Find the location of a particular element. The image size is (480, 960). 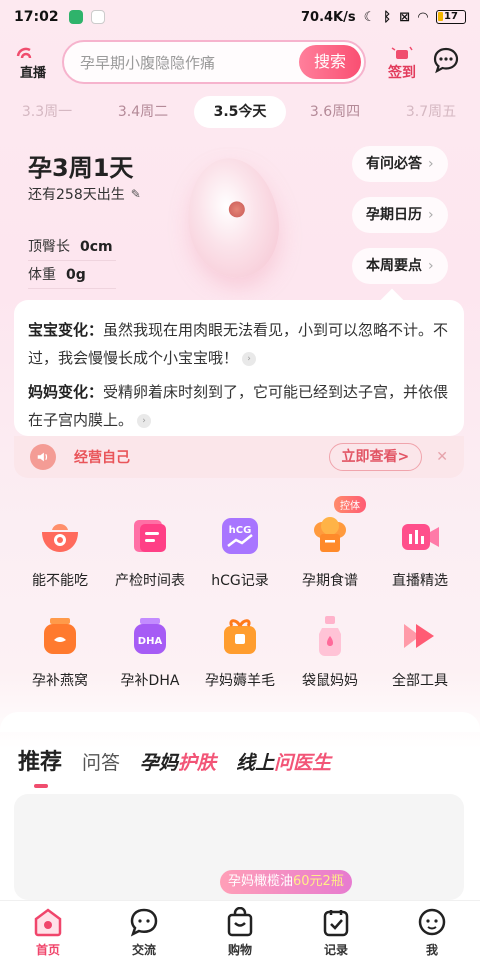

tool-checkup-schedule: 产检时间表 is located at coordinates (150, 552).